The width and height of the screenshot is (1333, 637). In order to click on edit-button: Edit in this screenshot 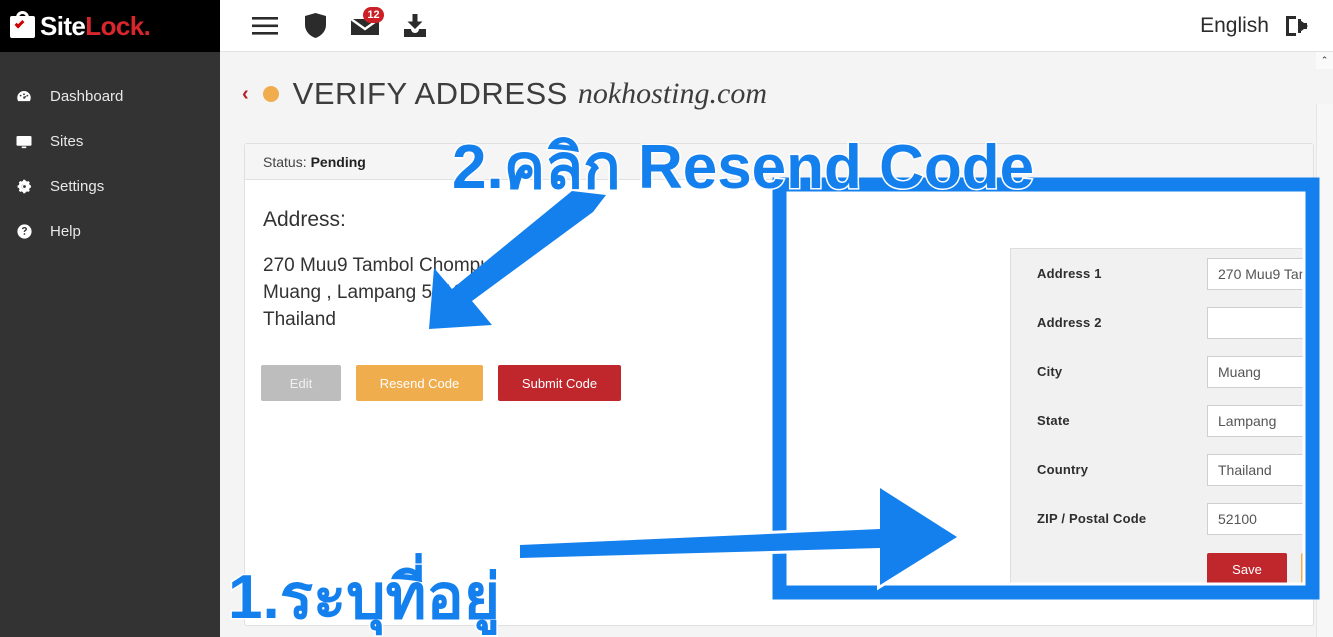, I will do `click(301, 383)`.